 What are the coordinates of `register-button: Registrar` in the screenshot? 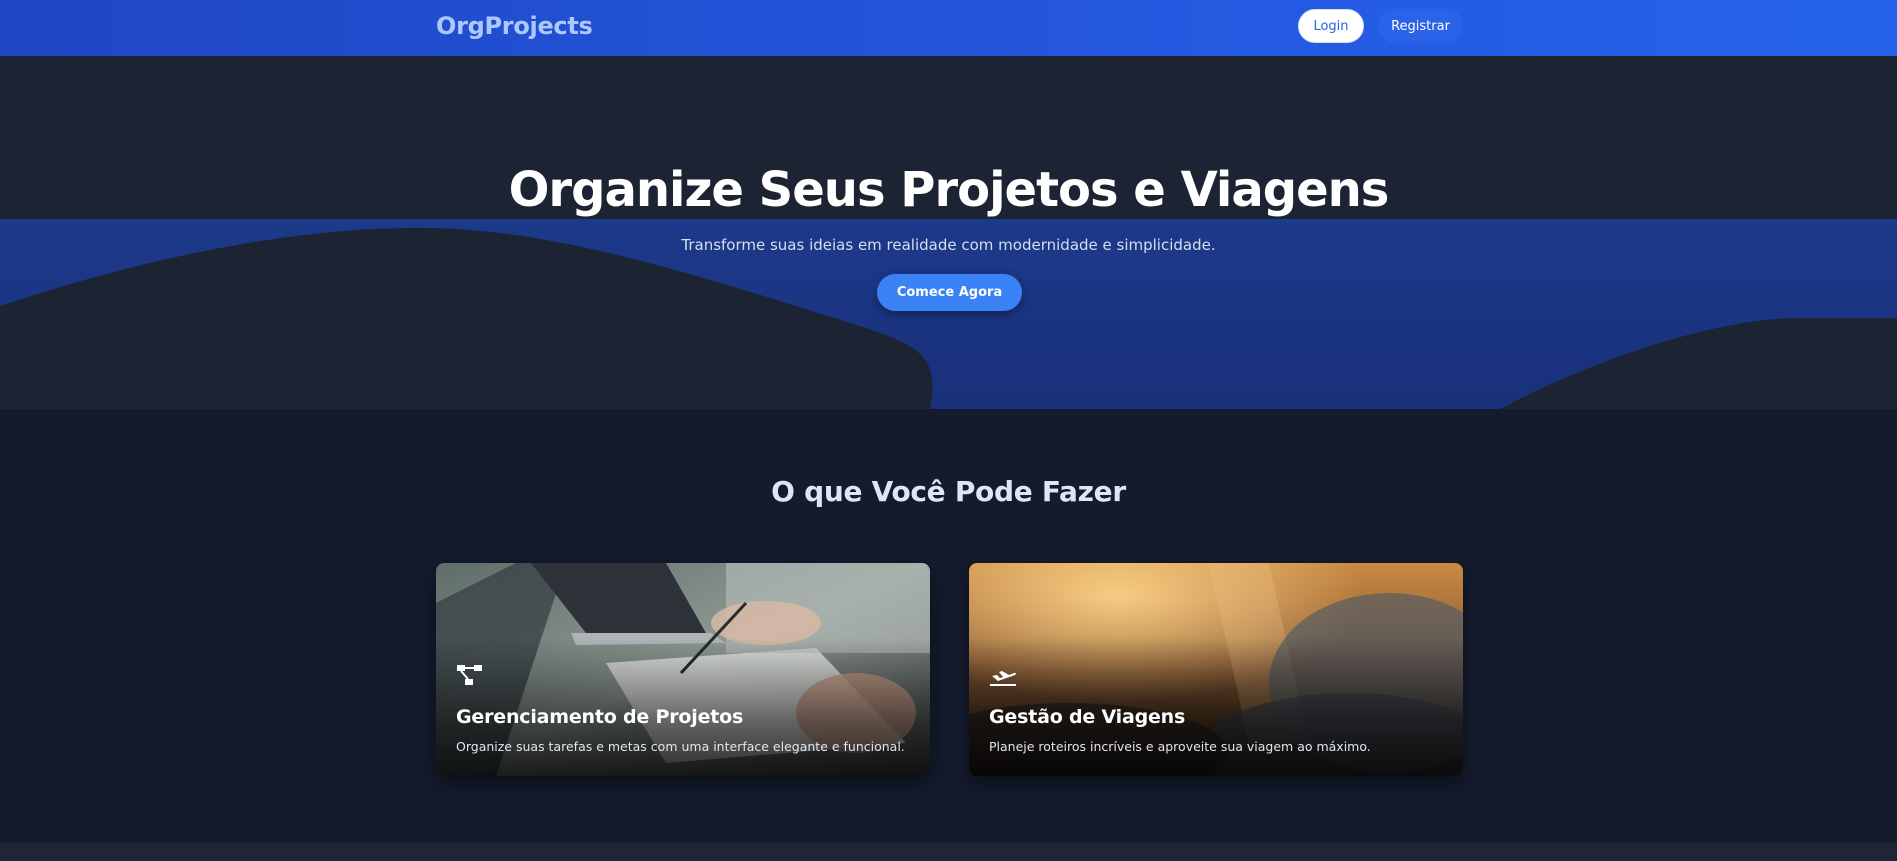 It's located at (1420, 26).